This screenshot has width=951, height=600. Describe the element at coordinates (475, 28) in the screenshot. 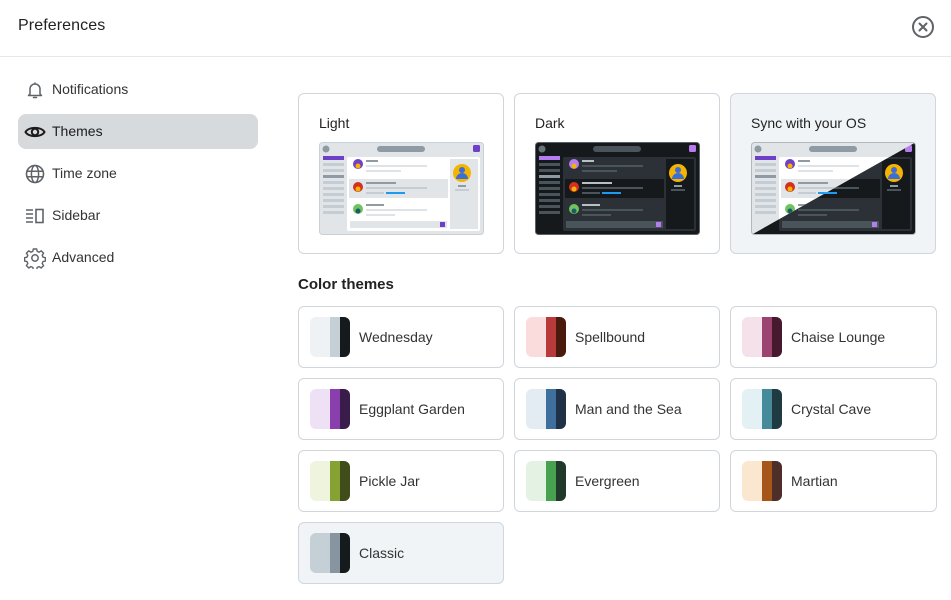

I see `dialog-header: Preferences` at that location.